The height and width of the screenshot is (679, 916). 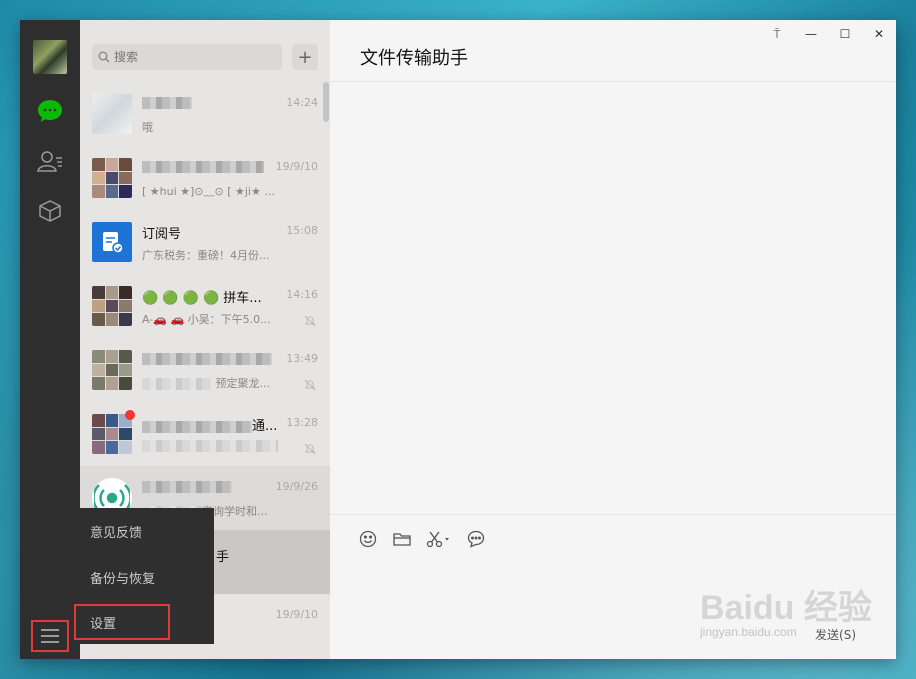 What do you see at coordinates (613, 514) in the screenshot?
I see `toolbar-divider` at bounding box center [613, 514].